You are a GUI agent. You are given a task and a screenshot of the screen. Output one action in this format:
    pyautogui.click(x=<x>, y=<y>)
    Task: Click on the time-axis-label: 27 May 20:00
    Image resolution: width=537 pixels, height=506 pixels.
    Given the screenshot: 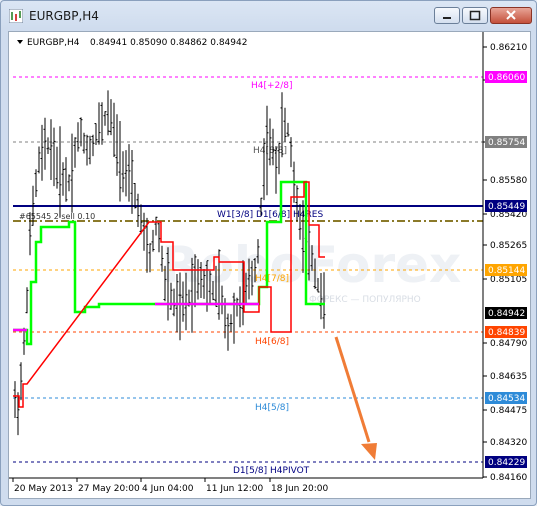 What is the action you would take?
    pyautogui.click(x=109, y=489)
    